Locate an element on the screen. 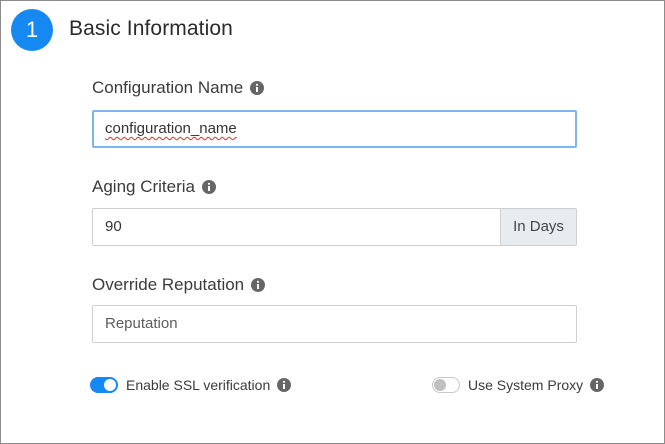  proxy-toggle-row: Use System Proxy is located at coordinates (518, 385).